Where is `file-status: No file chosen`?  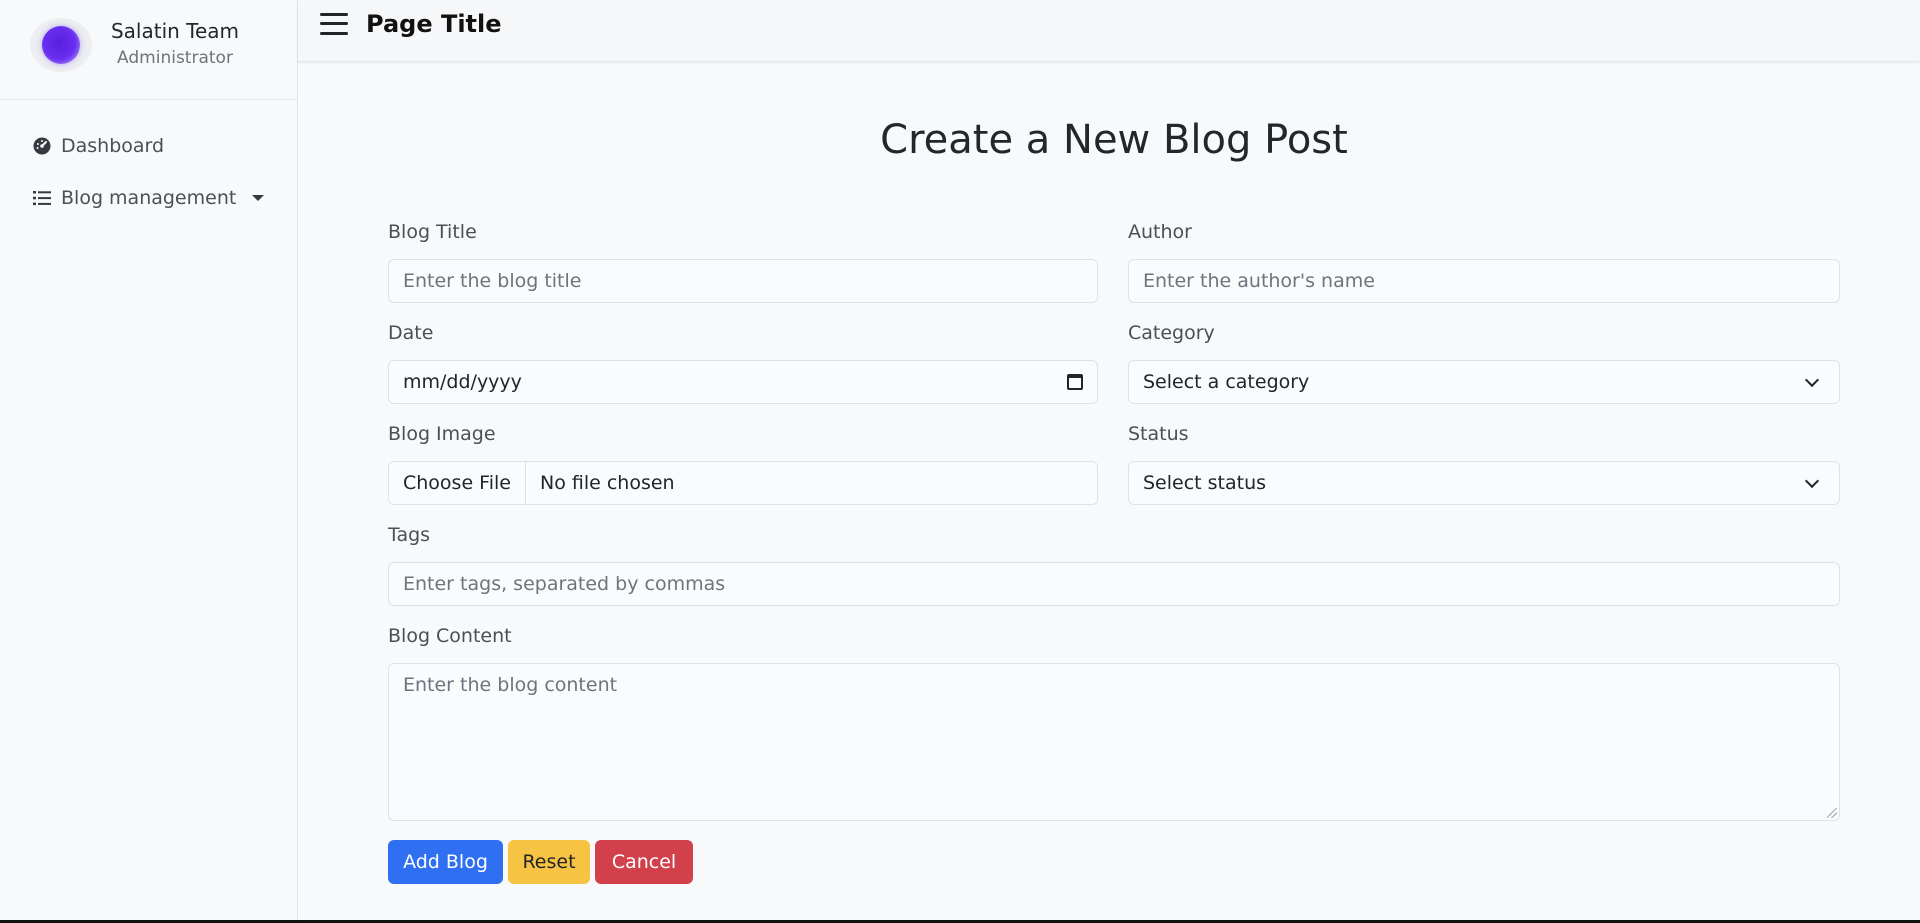 file-status: No file chosen is located at coordinates (607, 483).